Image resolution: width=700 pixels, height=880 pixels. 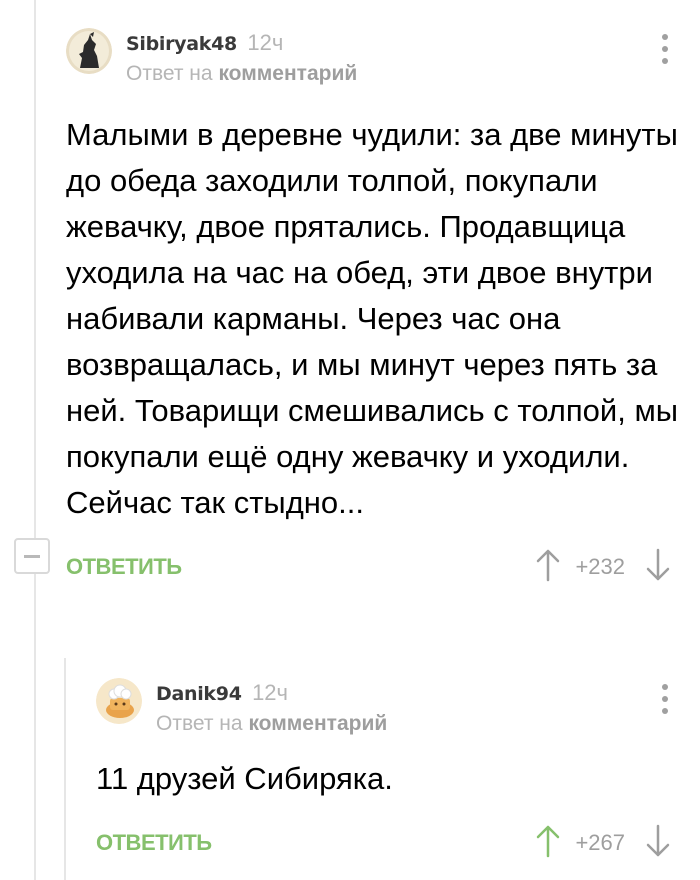 What do you see at coordinates (199, 694) in the screenshot?
I see `author-name: Danik94` at bounding box center [199, 694].